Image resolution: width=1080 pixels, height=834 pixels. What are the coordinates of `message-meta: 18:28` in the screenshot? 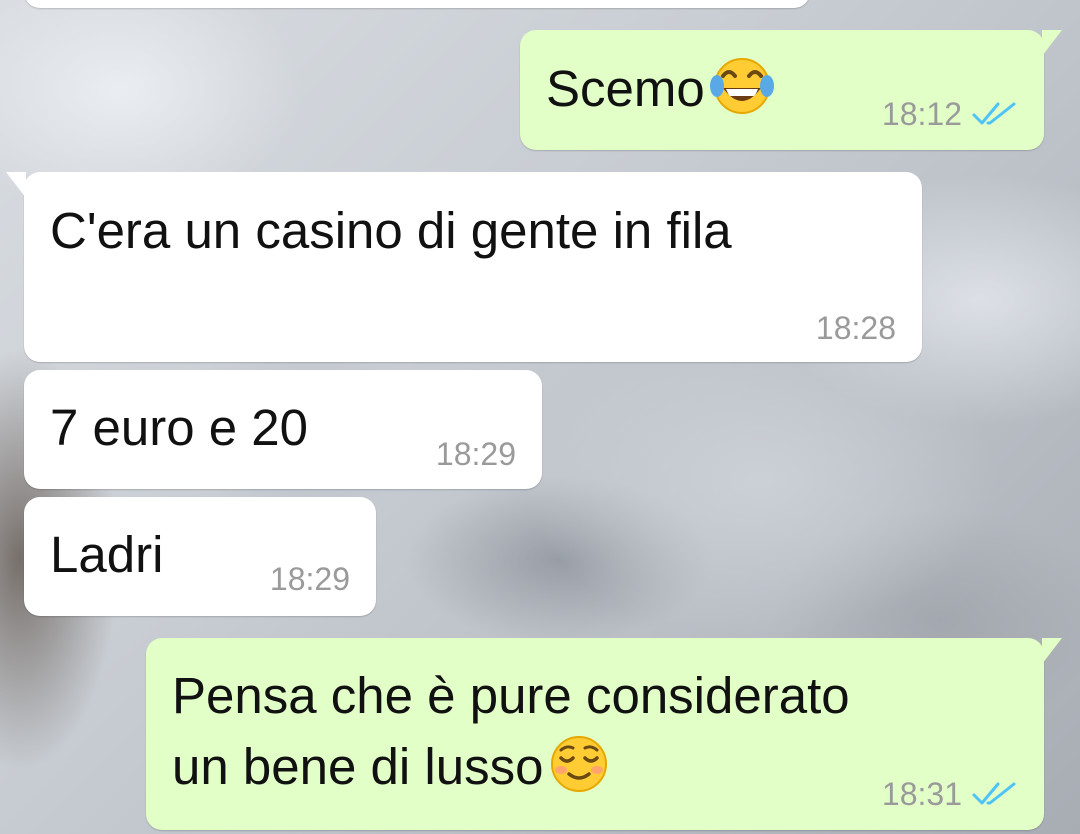 It's located at (856, 328).